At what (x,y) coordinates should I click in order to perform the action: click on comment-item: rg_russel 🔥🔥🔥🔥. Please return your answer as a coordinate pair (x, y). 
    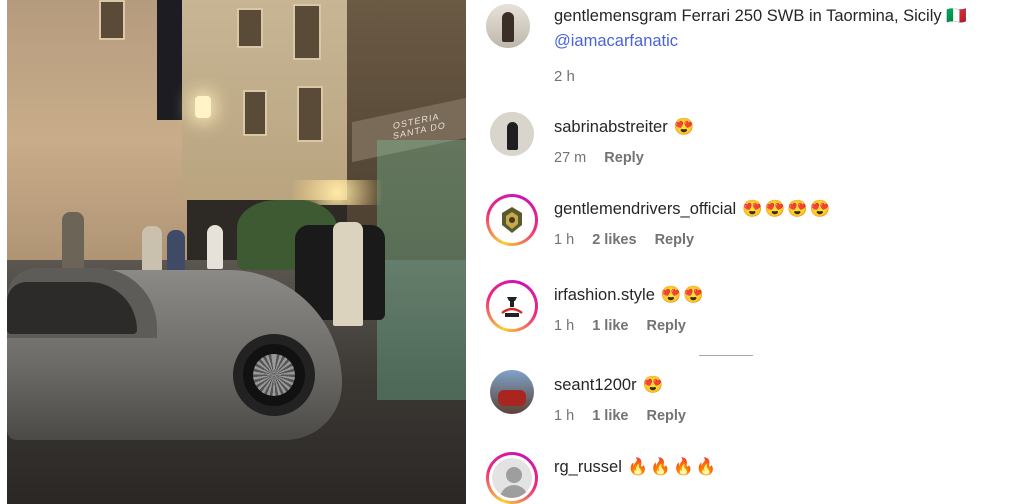
    Looking at the image, I should click on (755, 478).